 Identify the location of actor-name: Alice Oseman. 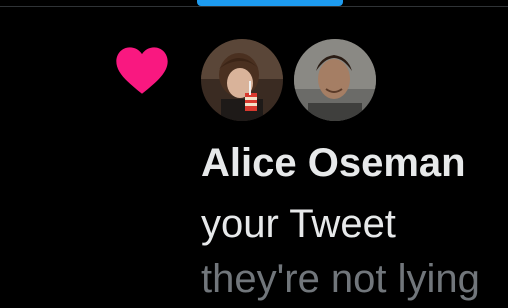
(333, 163).